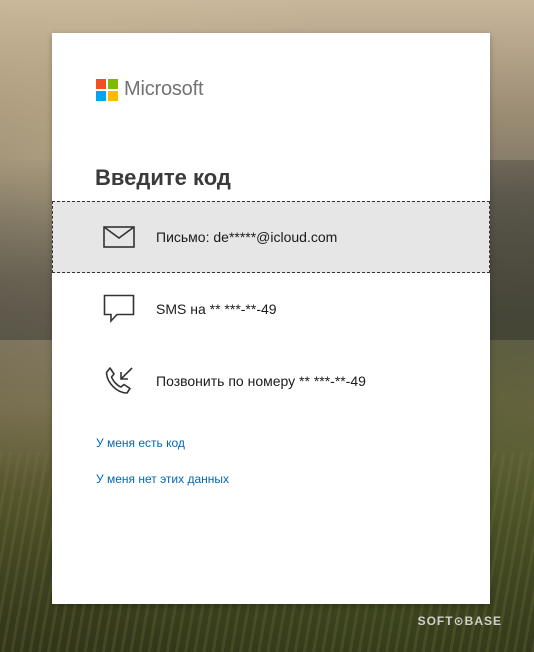 This screenshot has width=534, height=652. I want to click on option-sms-label: SMS на ** ***-**-49, so click(216, 309).